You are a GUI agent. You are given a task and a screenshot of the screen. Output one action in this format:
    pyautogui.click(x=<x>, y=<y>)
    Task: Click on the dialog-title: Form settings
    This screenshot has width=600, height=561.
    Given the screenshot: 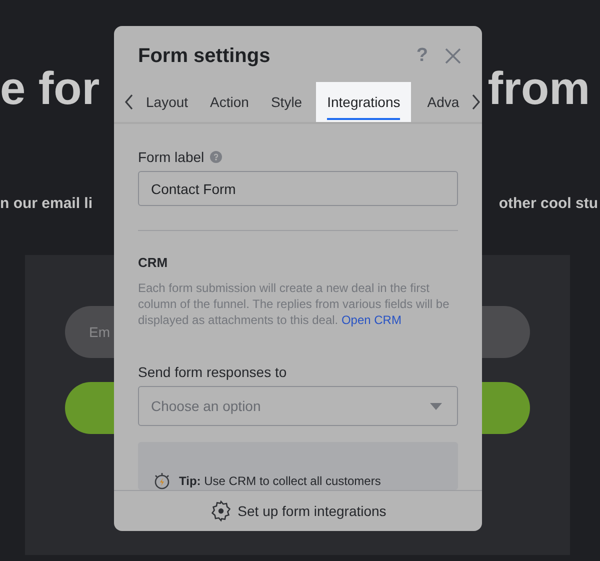 What is the action you would take?
    pyautogui.click(x=205, y=56)
    